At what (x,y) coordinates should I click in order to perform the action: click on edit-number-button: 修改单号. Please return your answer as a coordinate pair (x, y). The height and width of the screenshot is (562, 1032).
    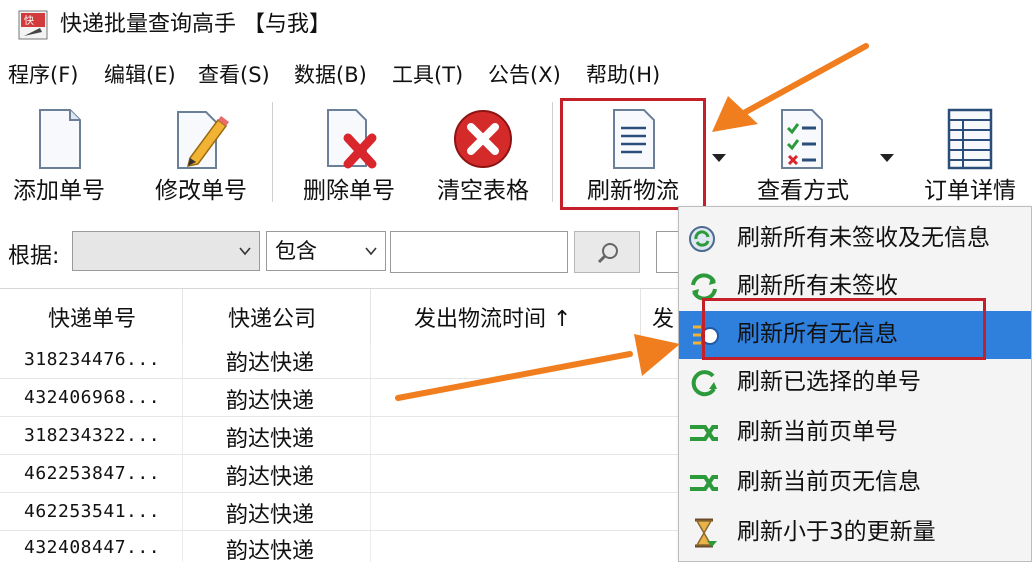
    Looking at the image, I should click on (201, 153).